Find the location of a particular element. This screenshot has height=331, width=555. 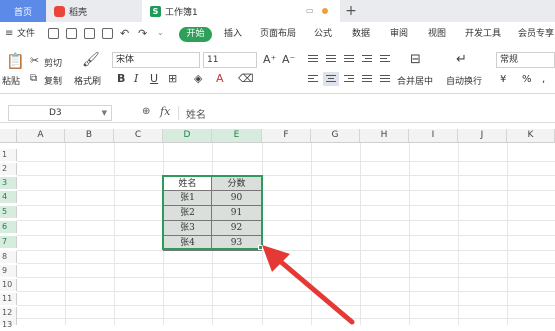

annotation-arrow-icon is located at coordinates (308, 285).